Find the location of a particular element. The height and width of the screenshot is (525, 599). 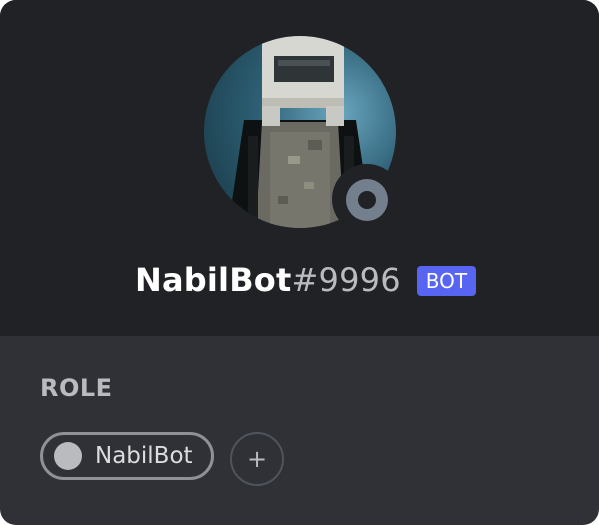

status-dot-hole is located at coordinates (367, 200).